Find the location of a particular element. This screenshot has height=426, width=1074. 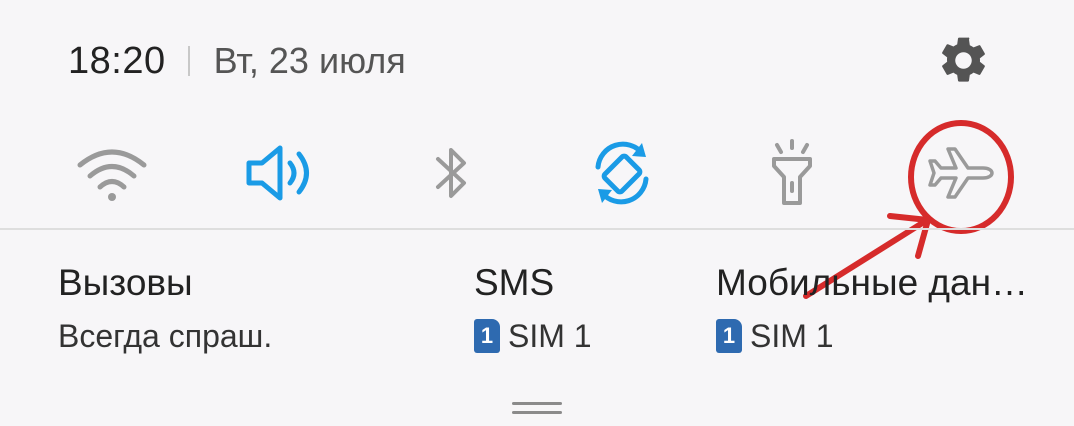

status-row: 18:20 Вт, 23 июля is located at coordinates (237, 61).